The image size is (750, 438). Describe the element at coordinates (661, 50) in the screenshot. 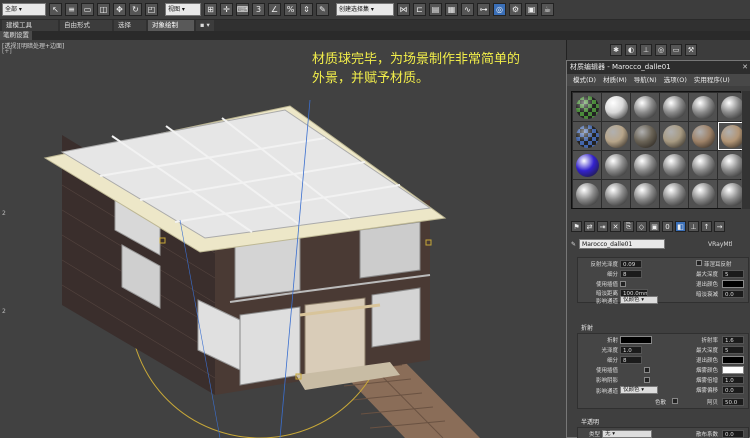

I see `motion-icon: ◎` at that location.